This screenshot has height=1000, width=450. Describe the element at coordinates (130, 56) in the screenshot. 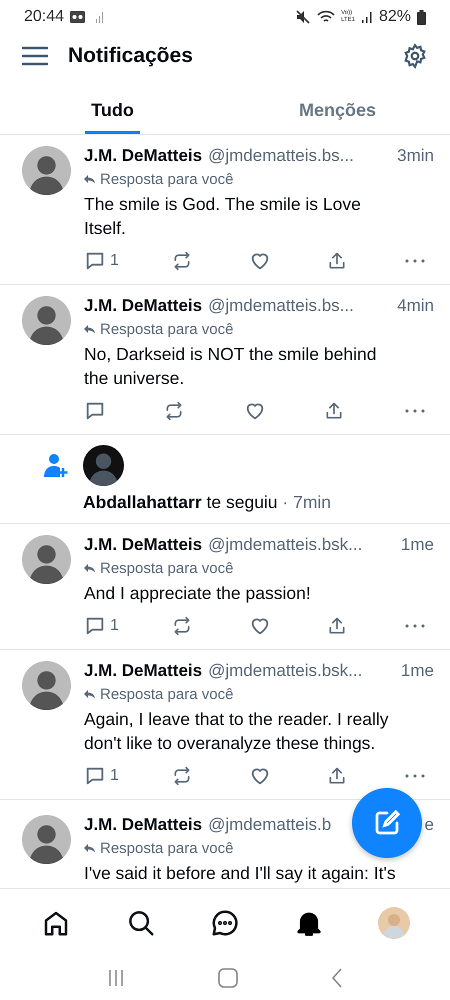

I see `page-title: Notificações` at that location.